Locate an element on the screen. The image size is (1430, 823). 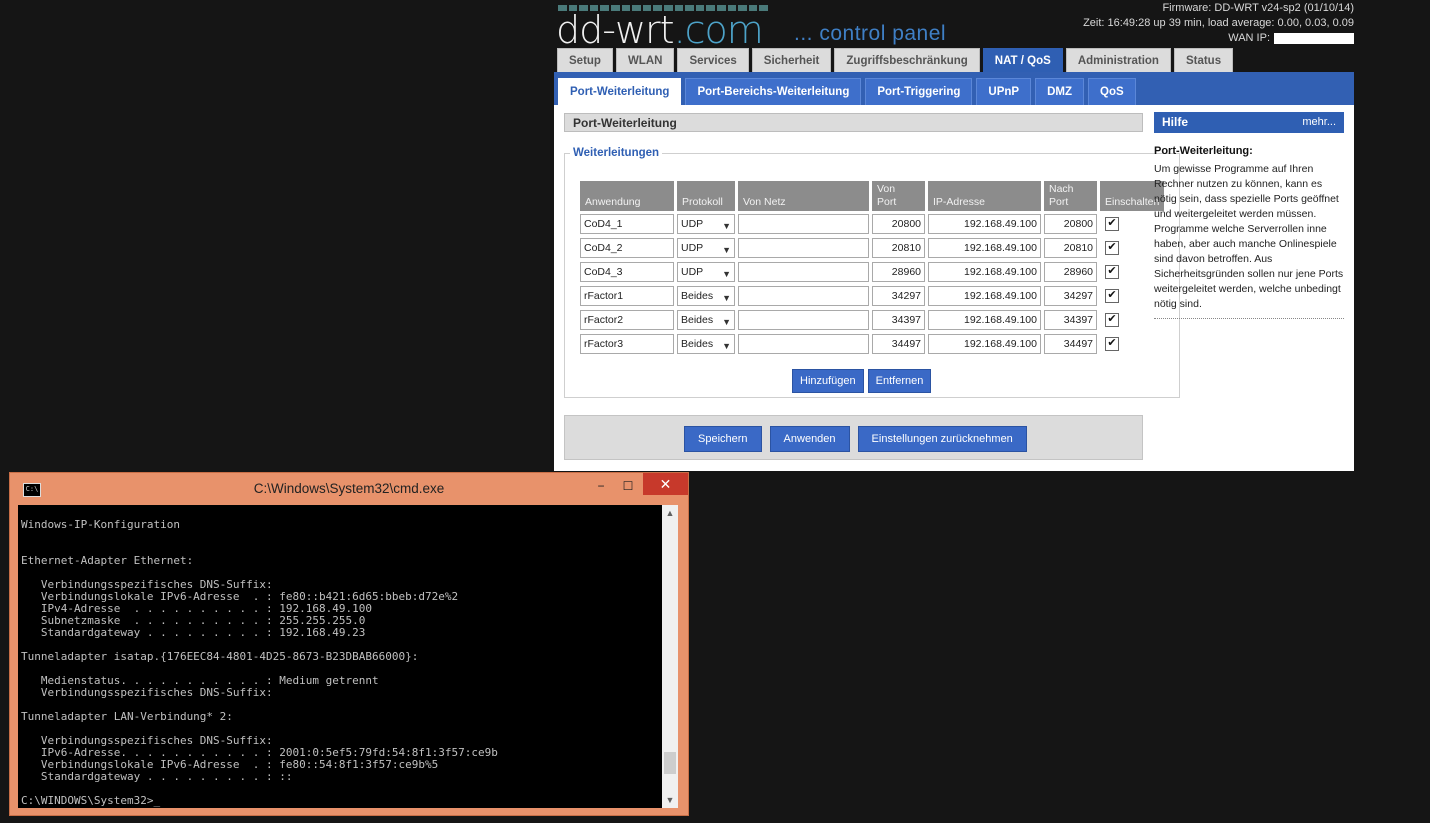
to-port-input: 34497 is located at coordinates (1070, 344).